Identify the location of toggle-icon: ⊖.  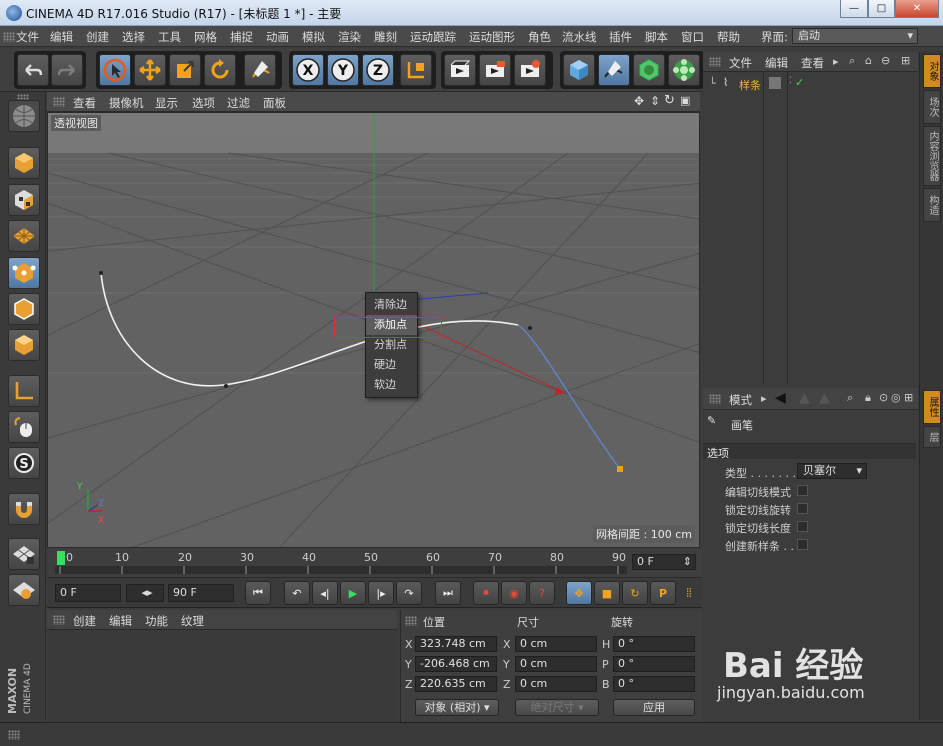
(885, 60).